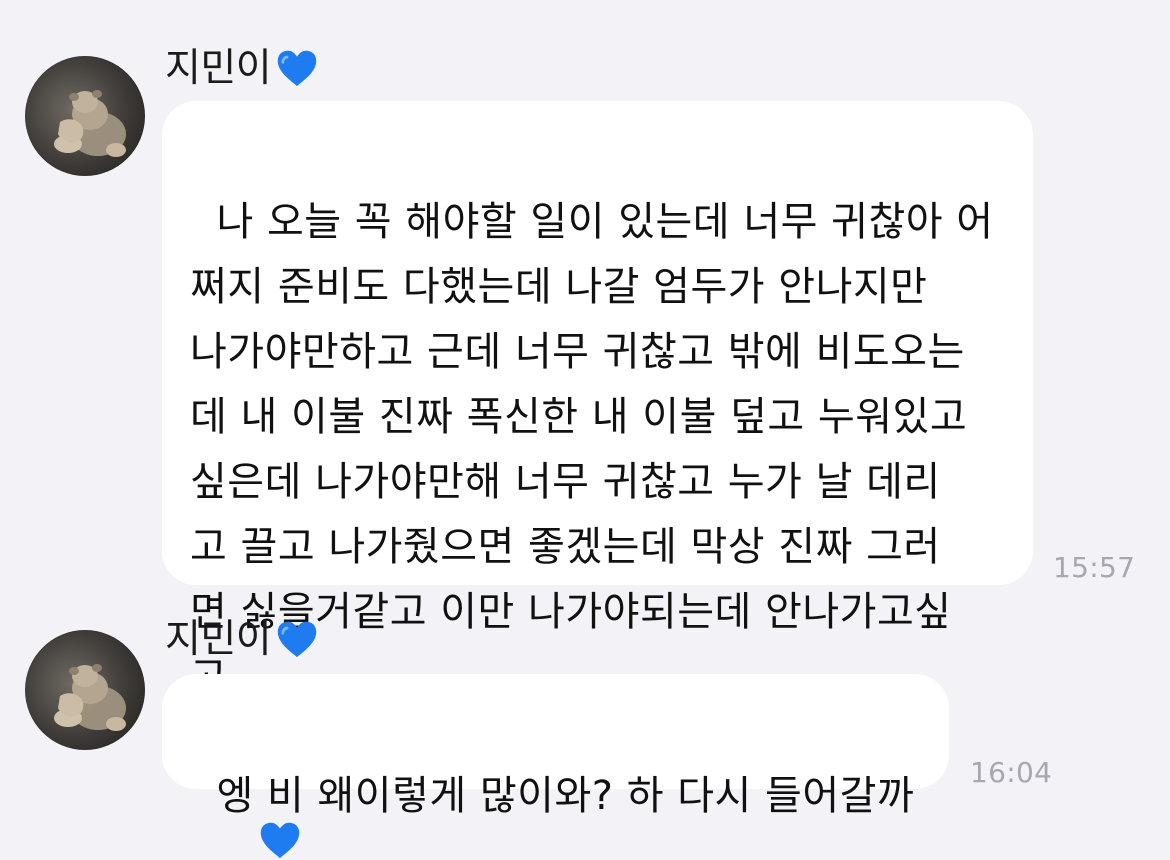  I want to click on message-bubble: 엥 비 왜이렇게 많이와? 하 다시 들어갈까, so click(555, 746).